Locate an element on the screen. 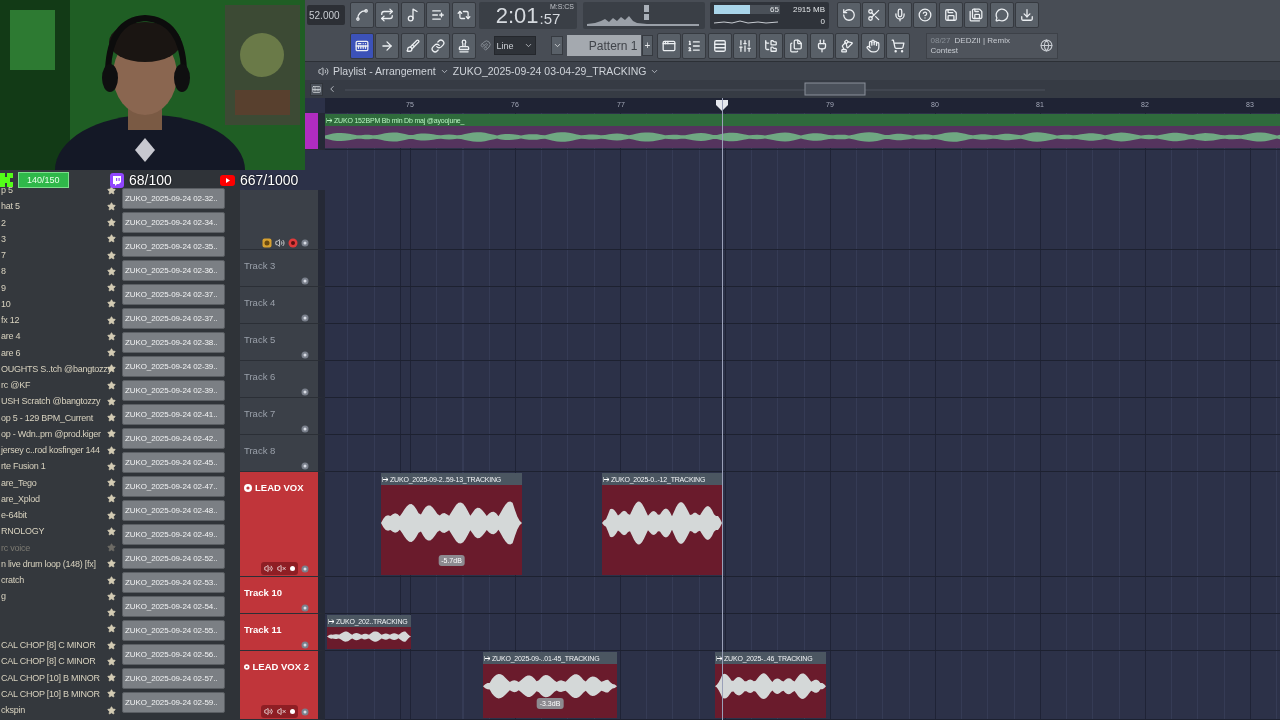 The height and width of the screenshot is (720, 1280). mute-icon is located at coordinates (281, 711).